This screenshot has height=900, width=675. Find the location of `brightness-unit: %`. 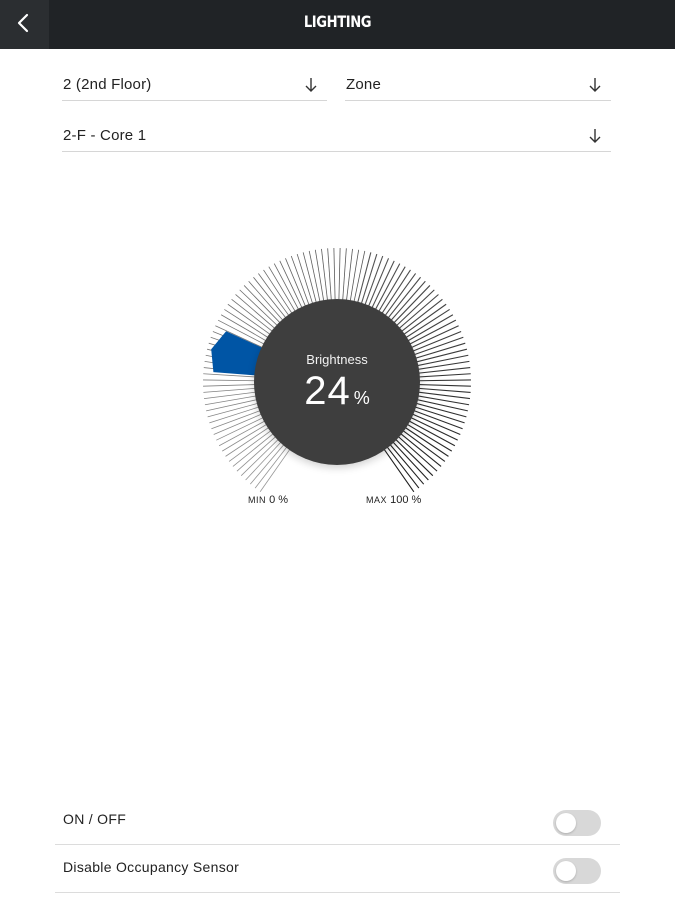

brightness-unit: % is located at coordinates (361, 398).